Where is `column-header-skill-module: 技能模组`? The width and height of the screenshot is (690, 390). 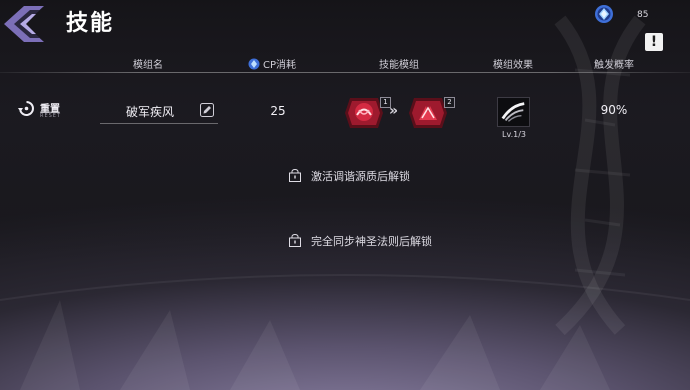 column-header-skill-module: 技能模组 is located at coordinates (399, 65).